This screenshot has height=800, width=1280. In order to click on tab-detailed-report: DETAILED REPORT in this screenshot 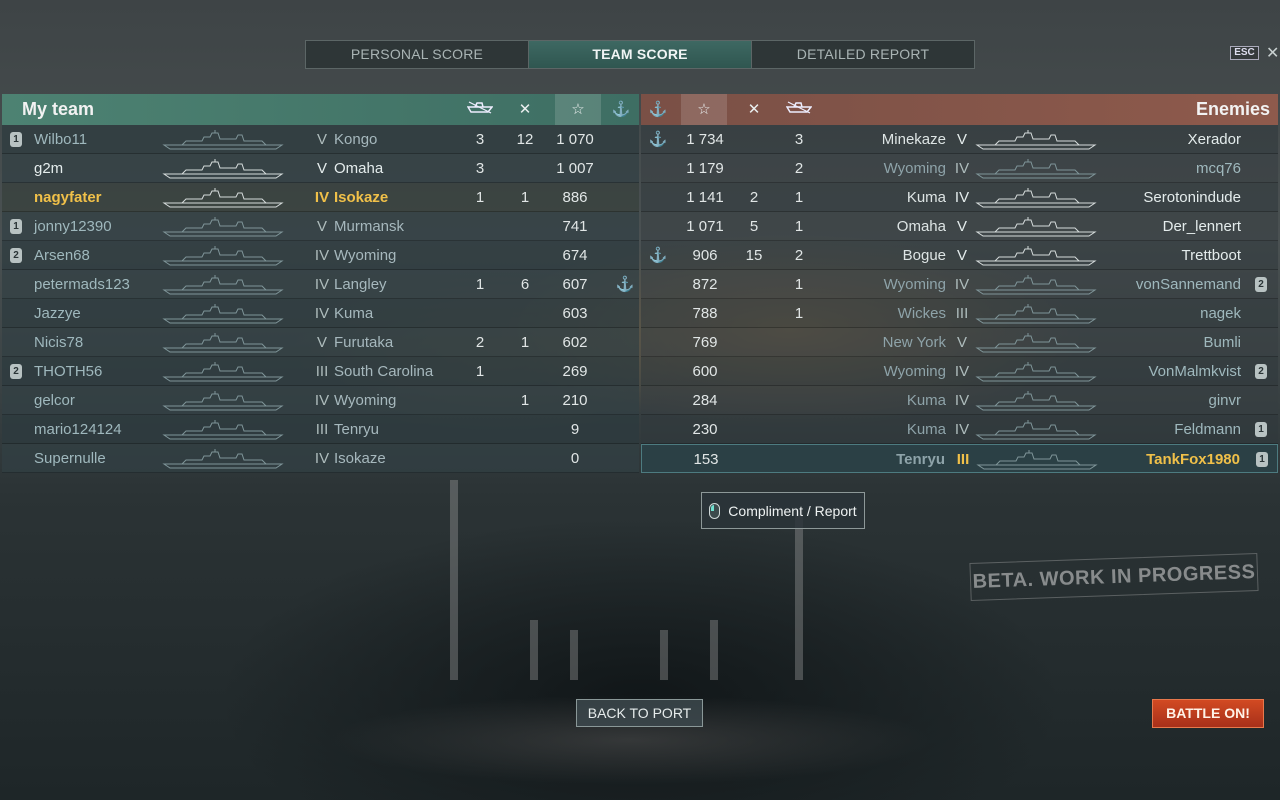, I will do `click(862, 54)`.